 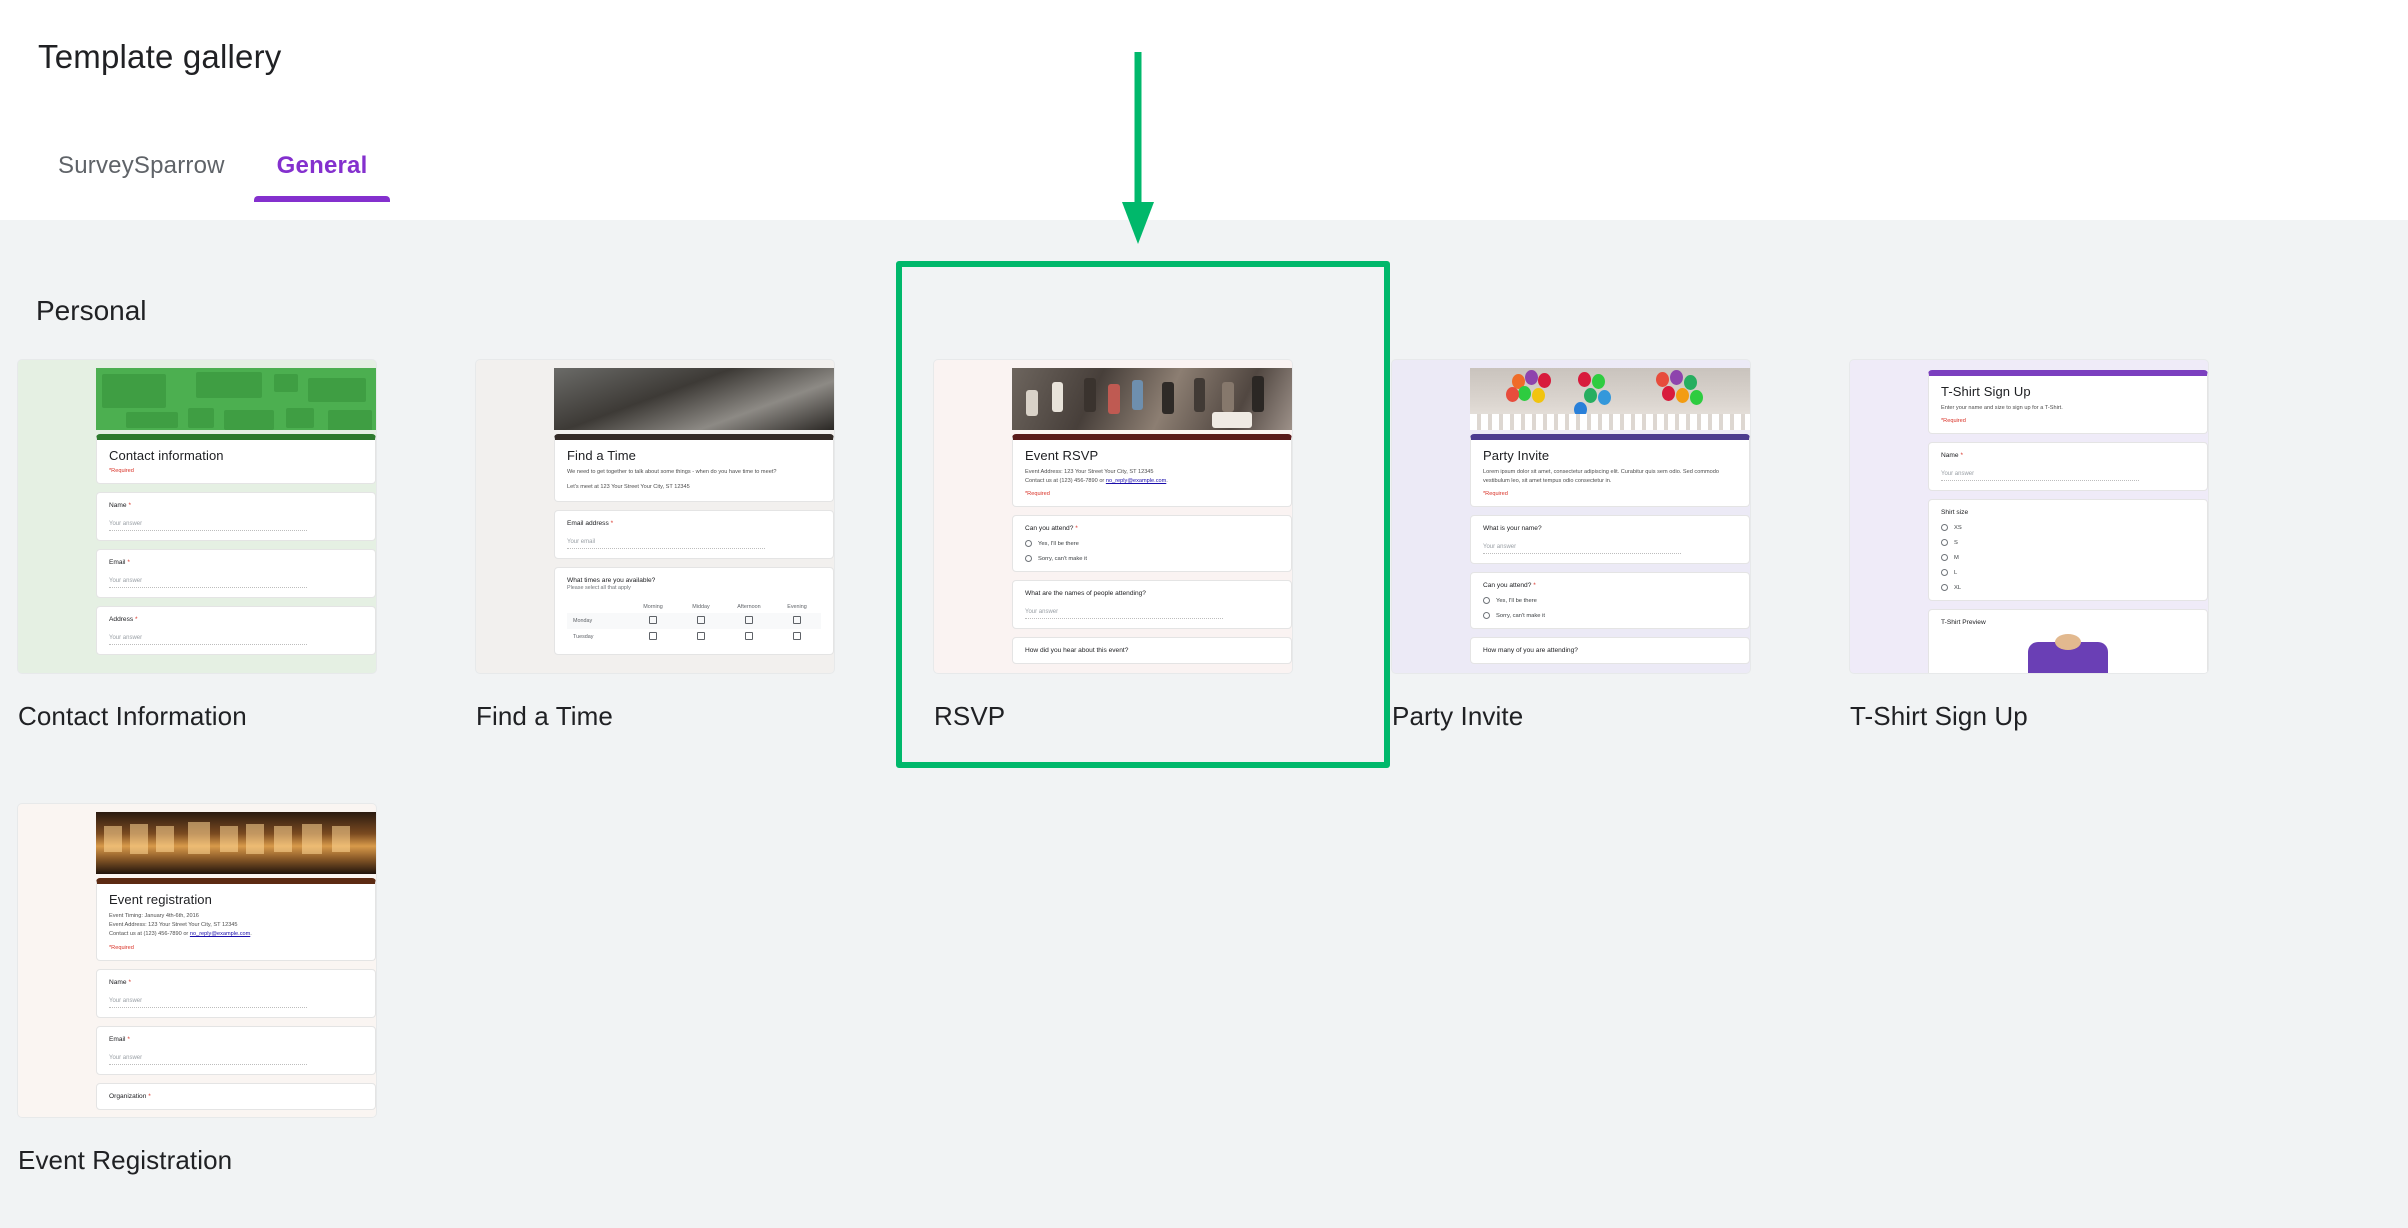 I want to click on grid-row: Monday, so click(x=694, y=621).